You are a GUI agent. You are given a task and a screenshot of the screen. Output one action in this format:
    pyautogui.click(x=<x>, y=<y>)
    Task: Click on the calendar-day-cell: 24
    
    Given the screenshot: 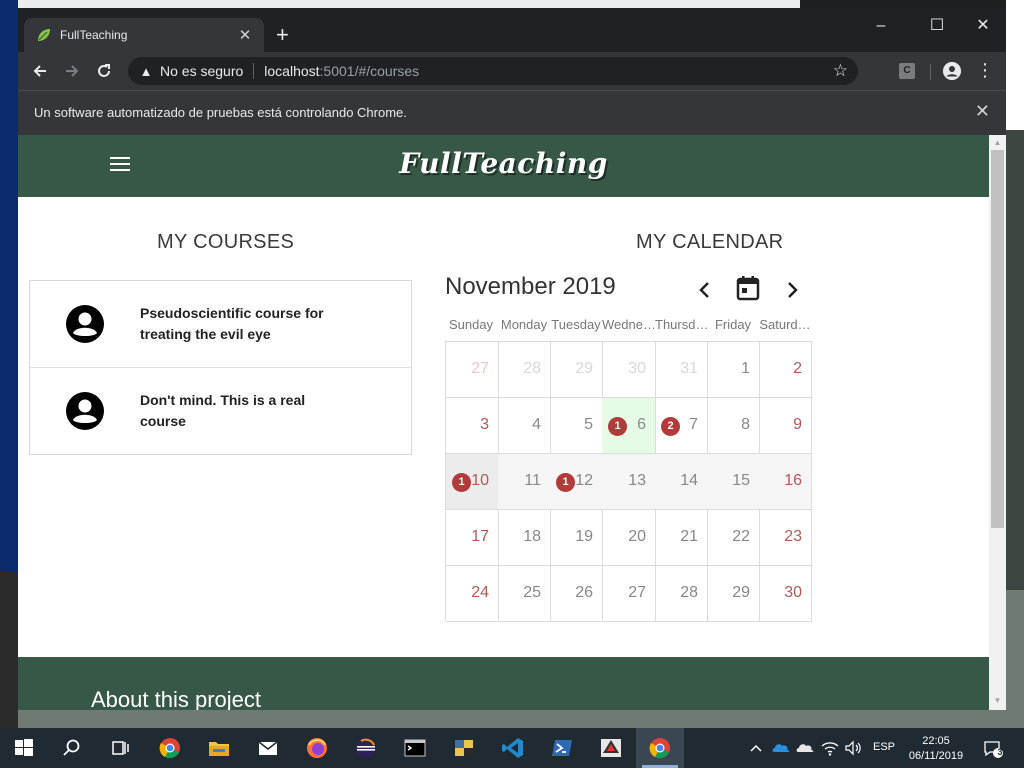 What is the action you would take?
    pyautogui.click(x=472, y=594)
    